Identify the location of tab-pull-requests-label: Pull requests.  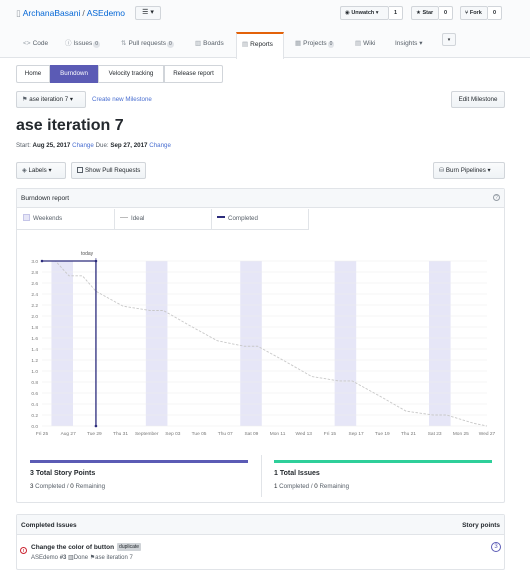
(147, 43).